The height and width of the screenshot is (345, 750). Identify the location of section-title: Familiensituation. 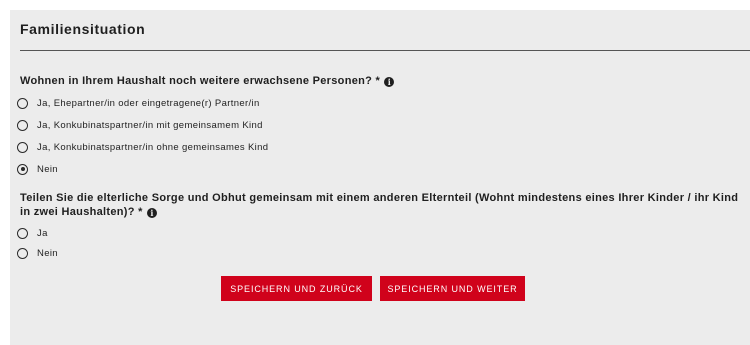
(83, 29).